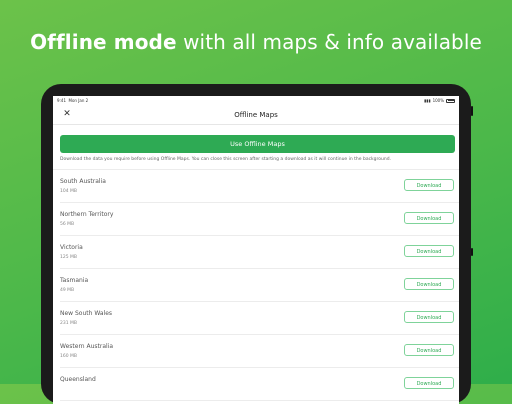 Image resolution: width=512 pixels, height=404 pixels. I want to click on status-left: 9:41 Mon Jan 2, so click(72, 100).